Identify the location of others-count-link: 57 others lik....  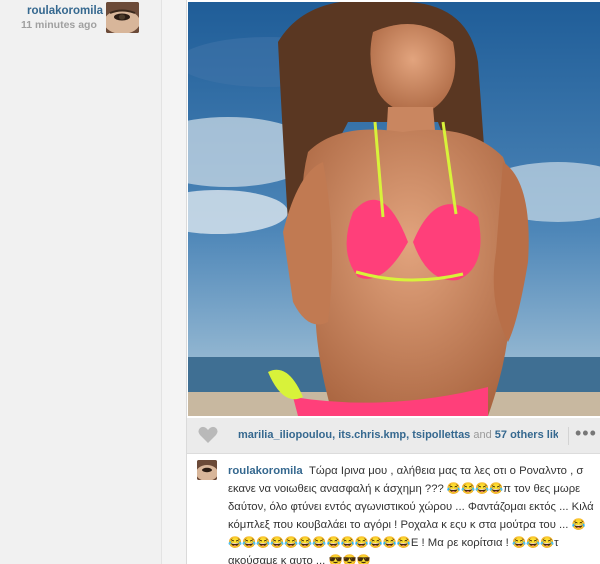
(526, 435).